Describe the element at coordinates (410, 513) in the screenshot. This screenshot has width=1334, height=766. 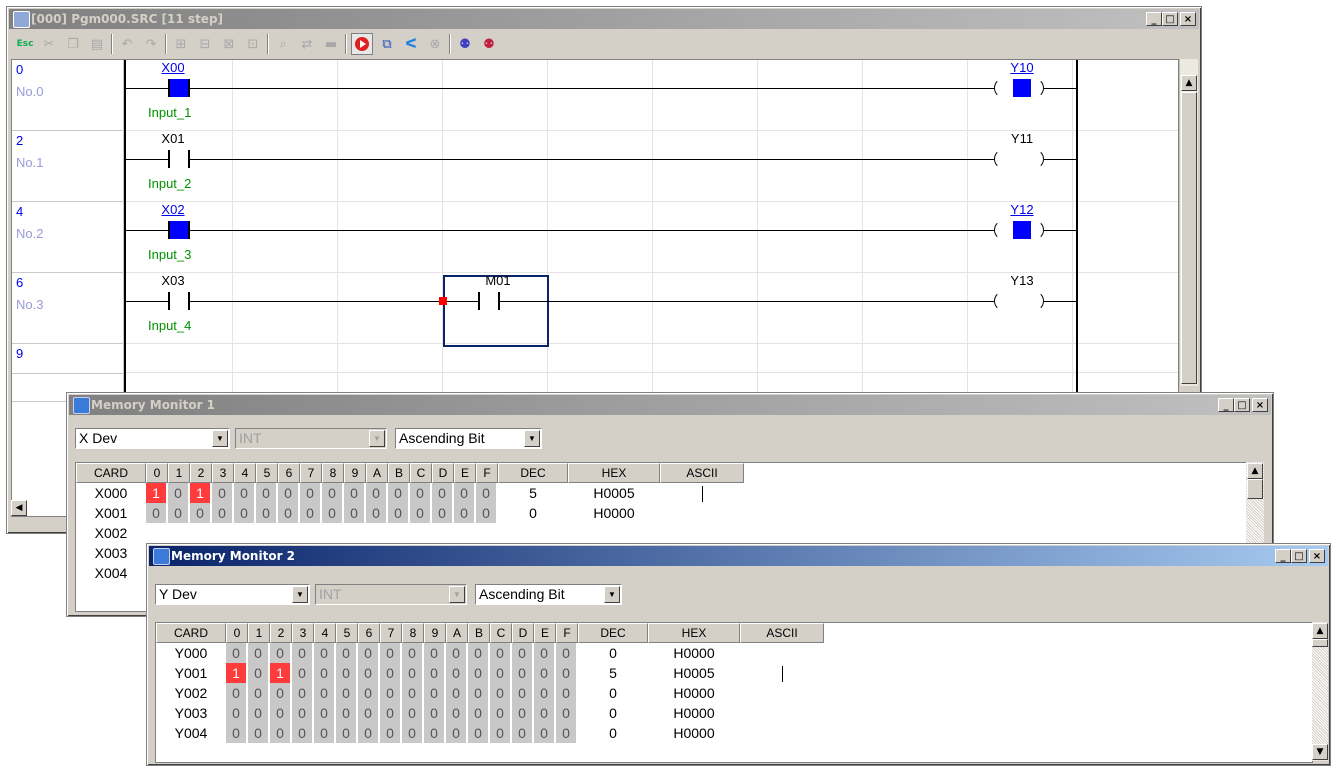
I see `table-row: X001 0 0 0 0 0 0 0 0 0 0 0 0 0 0 0 0 0 H0000` at that location.